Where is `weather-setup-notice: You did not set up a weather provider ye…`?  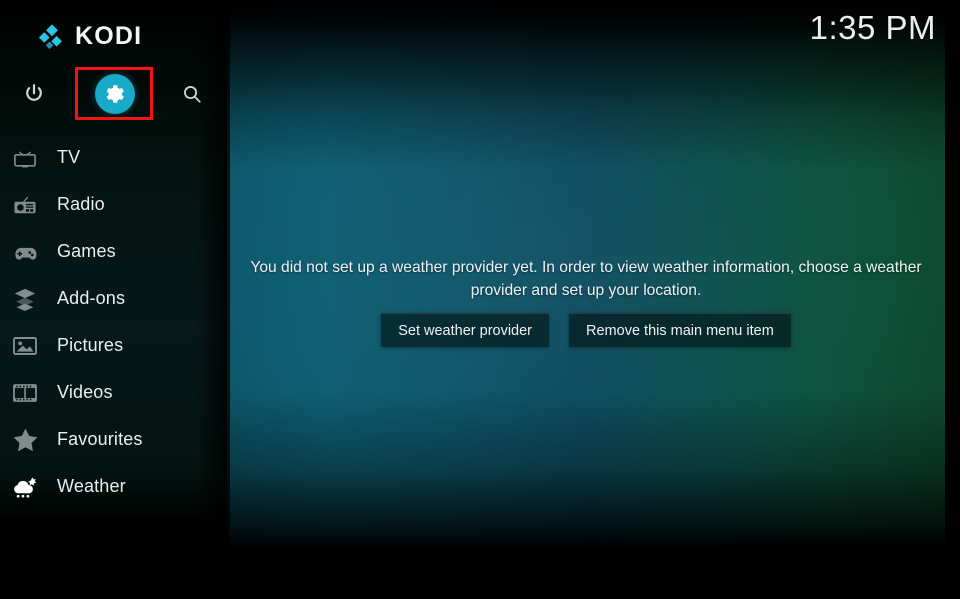 weather-setup-notice: You did not set up a weather provider ye… is located at coordinates (586, 279).